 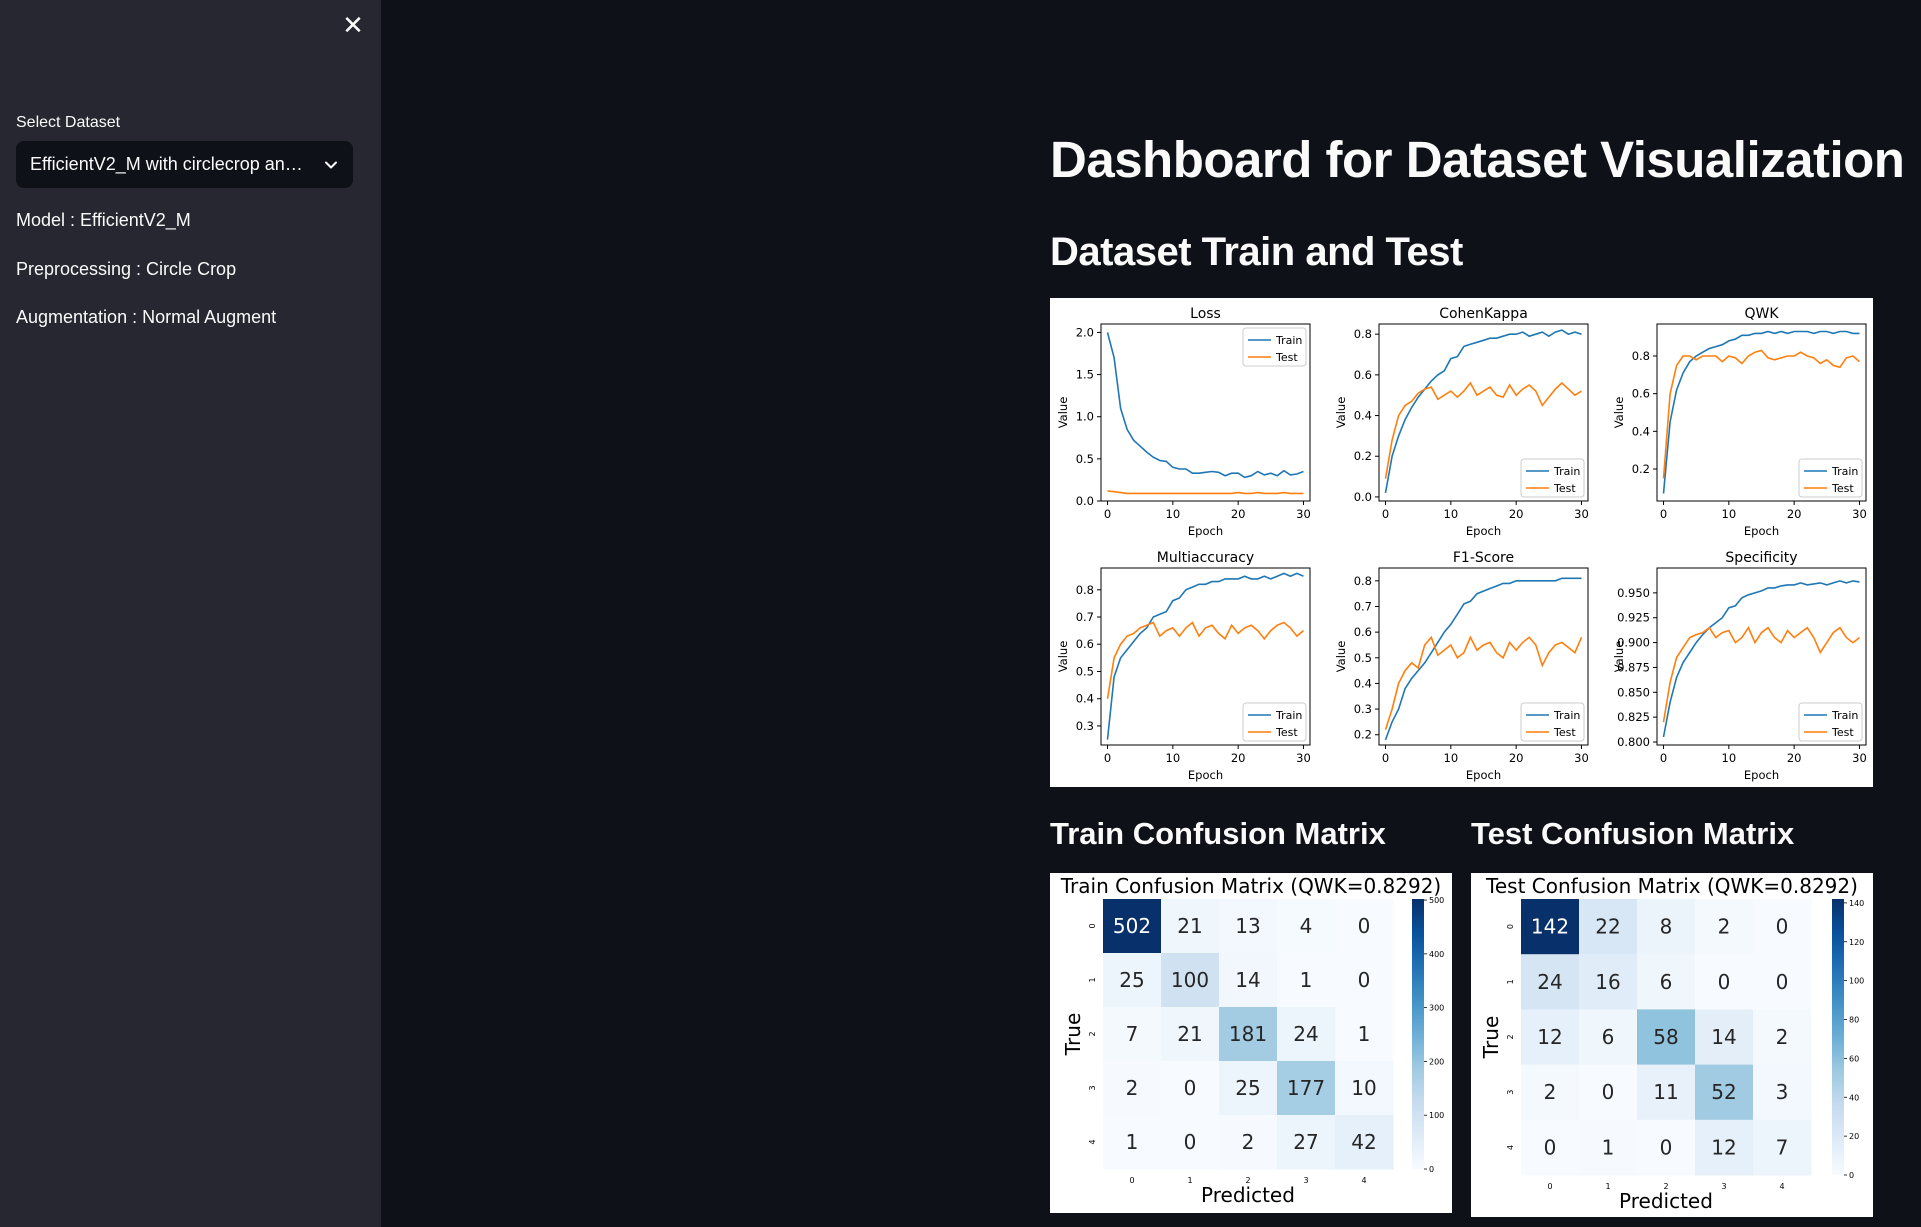 I want to click on colorbar-tick-label: 200, so click(x=1436, y=1061).